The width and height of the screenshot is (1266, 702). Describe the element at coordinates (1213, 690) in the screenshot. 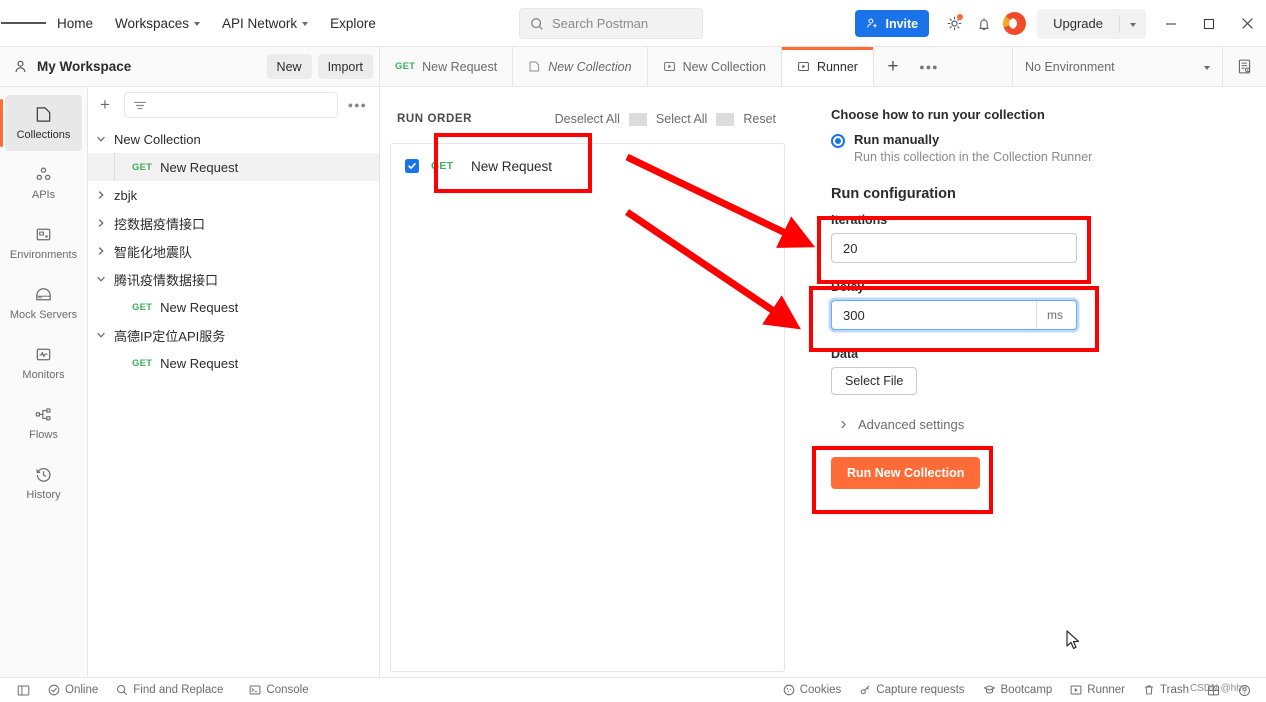

I see `layout-toggle-button` at that location.